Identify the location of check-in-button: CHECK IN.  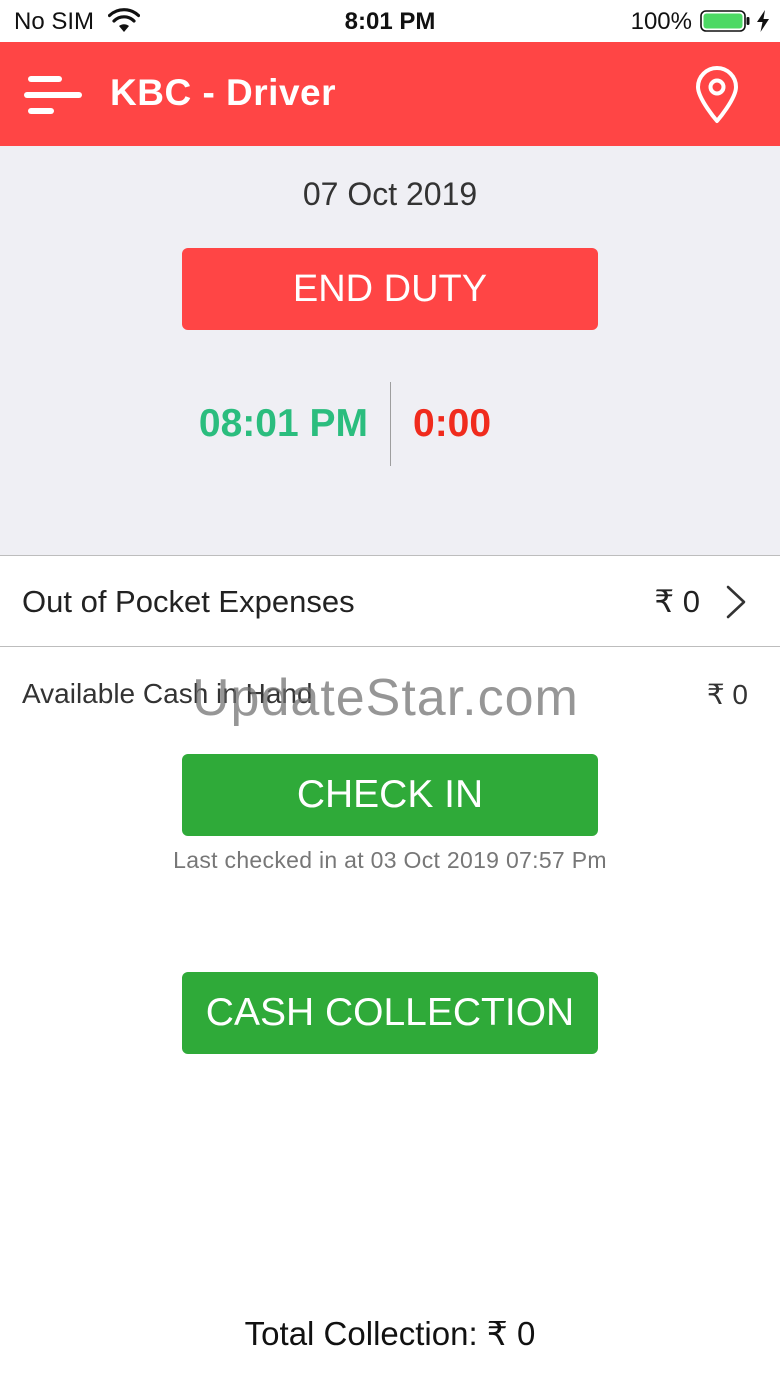
(390, 795).